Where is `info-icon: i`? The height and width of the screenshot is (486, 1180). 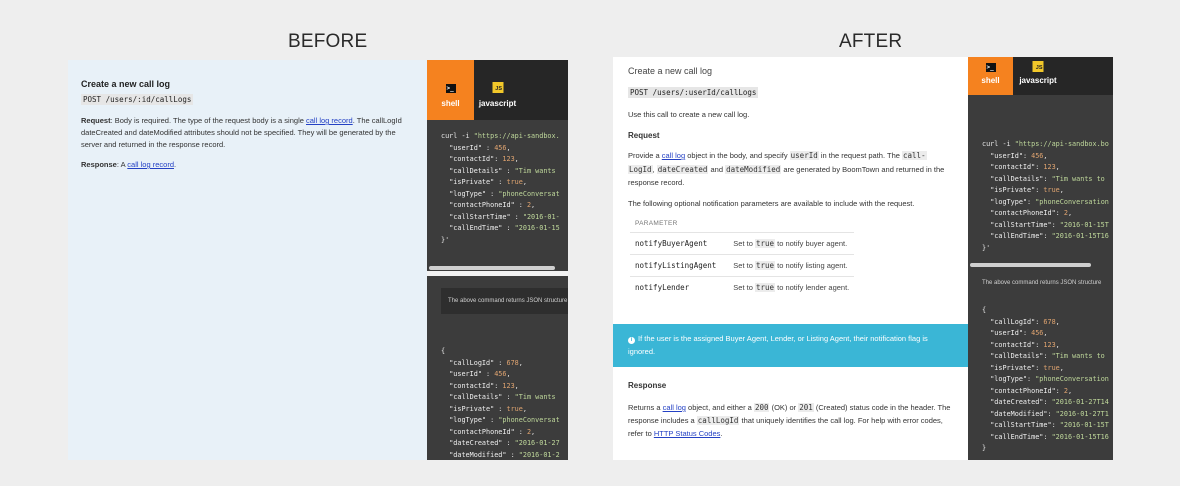
info-icon: i is located at coordinates (631, 340).